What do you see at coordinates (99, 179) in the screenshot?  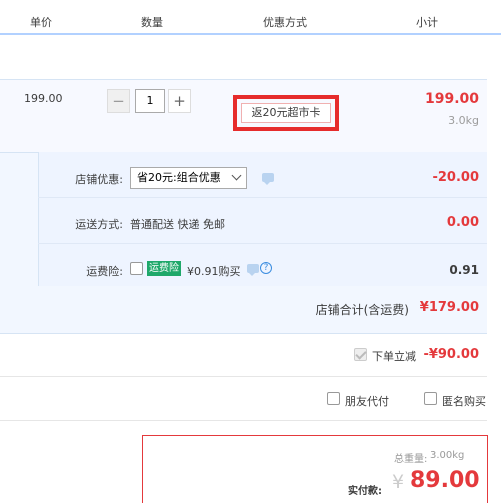 I see `shop-discount-label: 店铺优惠:` at bounding box center [99, 179].